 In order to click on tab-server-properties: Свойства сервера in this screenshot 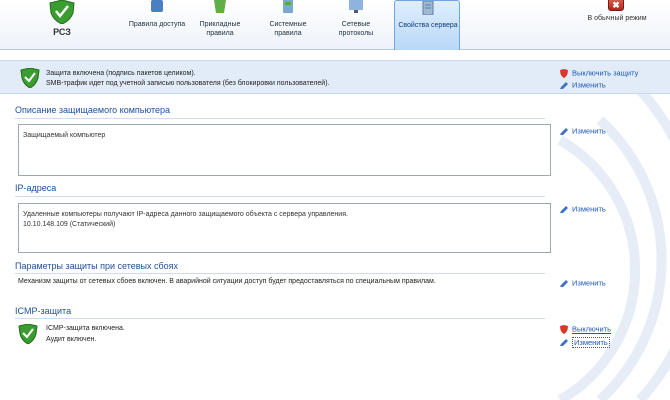, I will do `click(427, 25)`.